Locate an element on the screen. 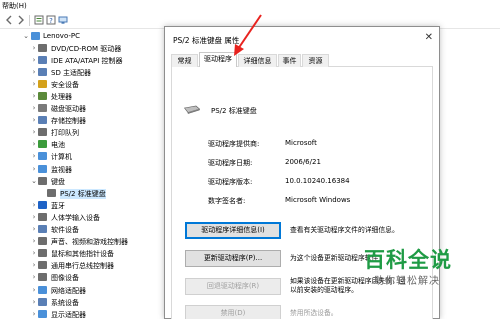 This screenshot has width=500, height=319. tree-item: › DVD/CD-ROM 驱动器 is located at coordinates (83, 48).